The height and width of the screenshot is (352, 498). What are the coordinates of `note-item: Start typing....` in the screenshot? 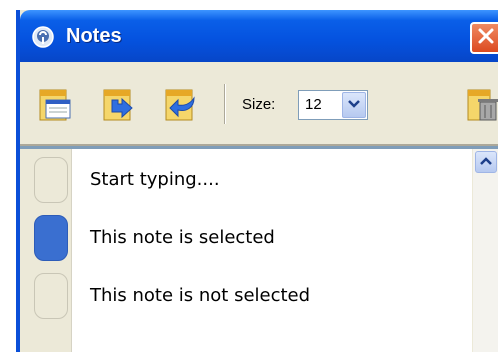 It's located at (246, 181).